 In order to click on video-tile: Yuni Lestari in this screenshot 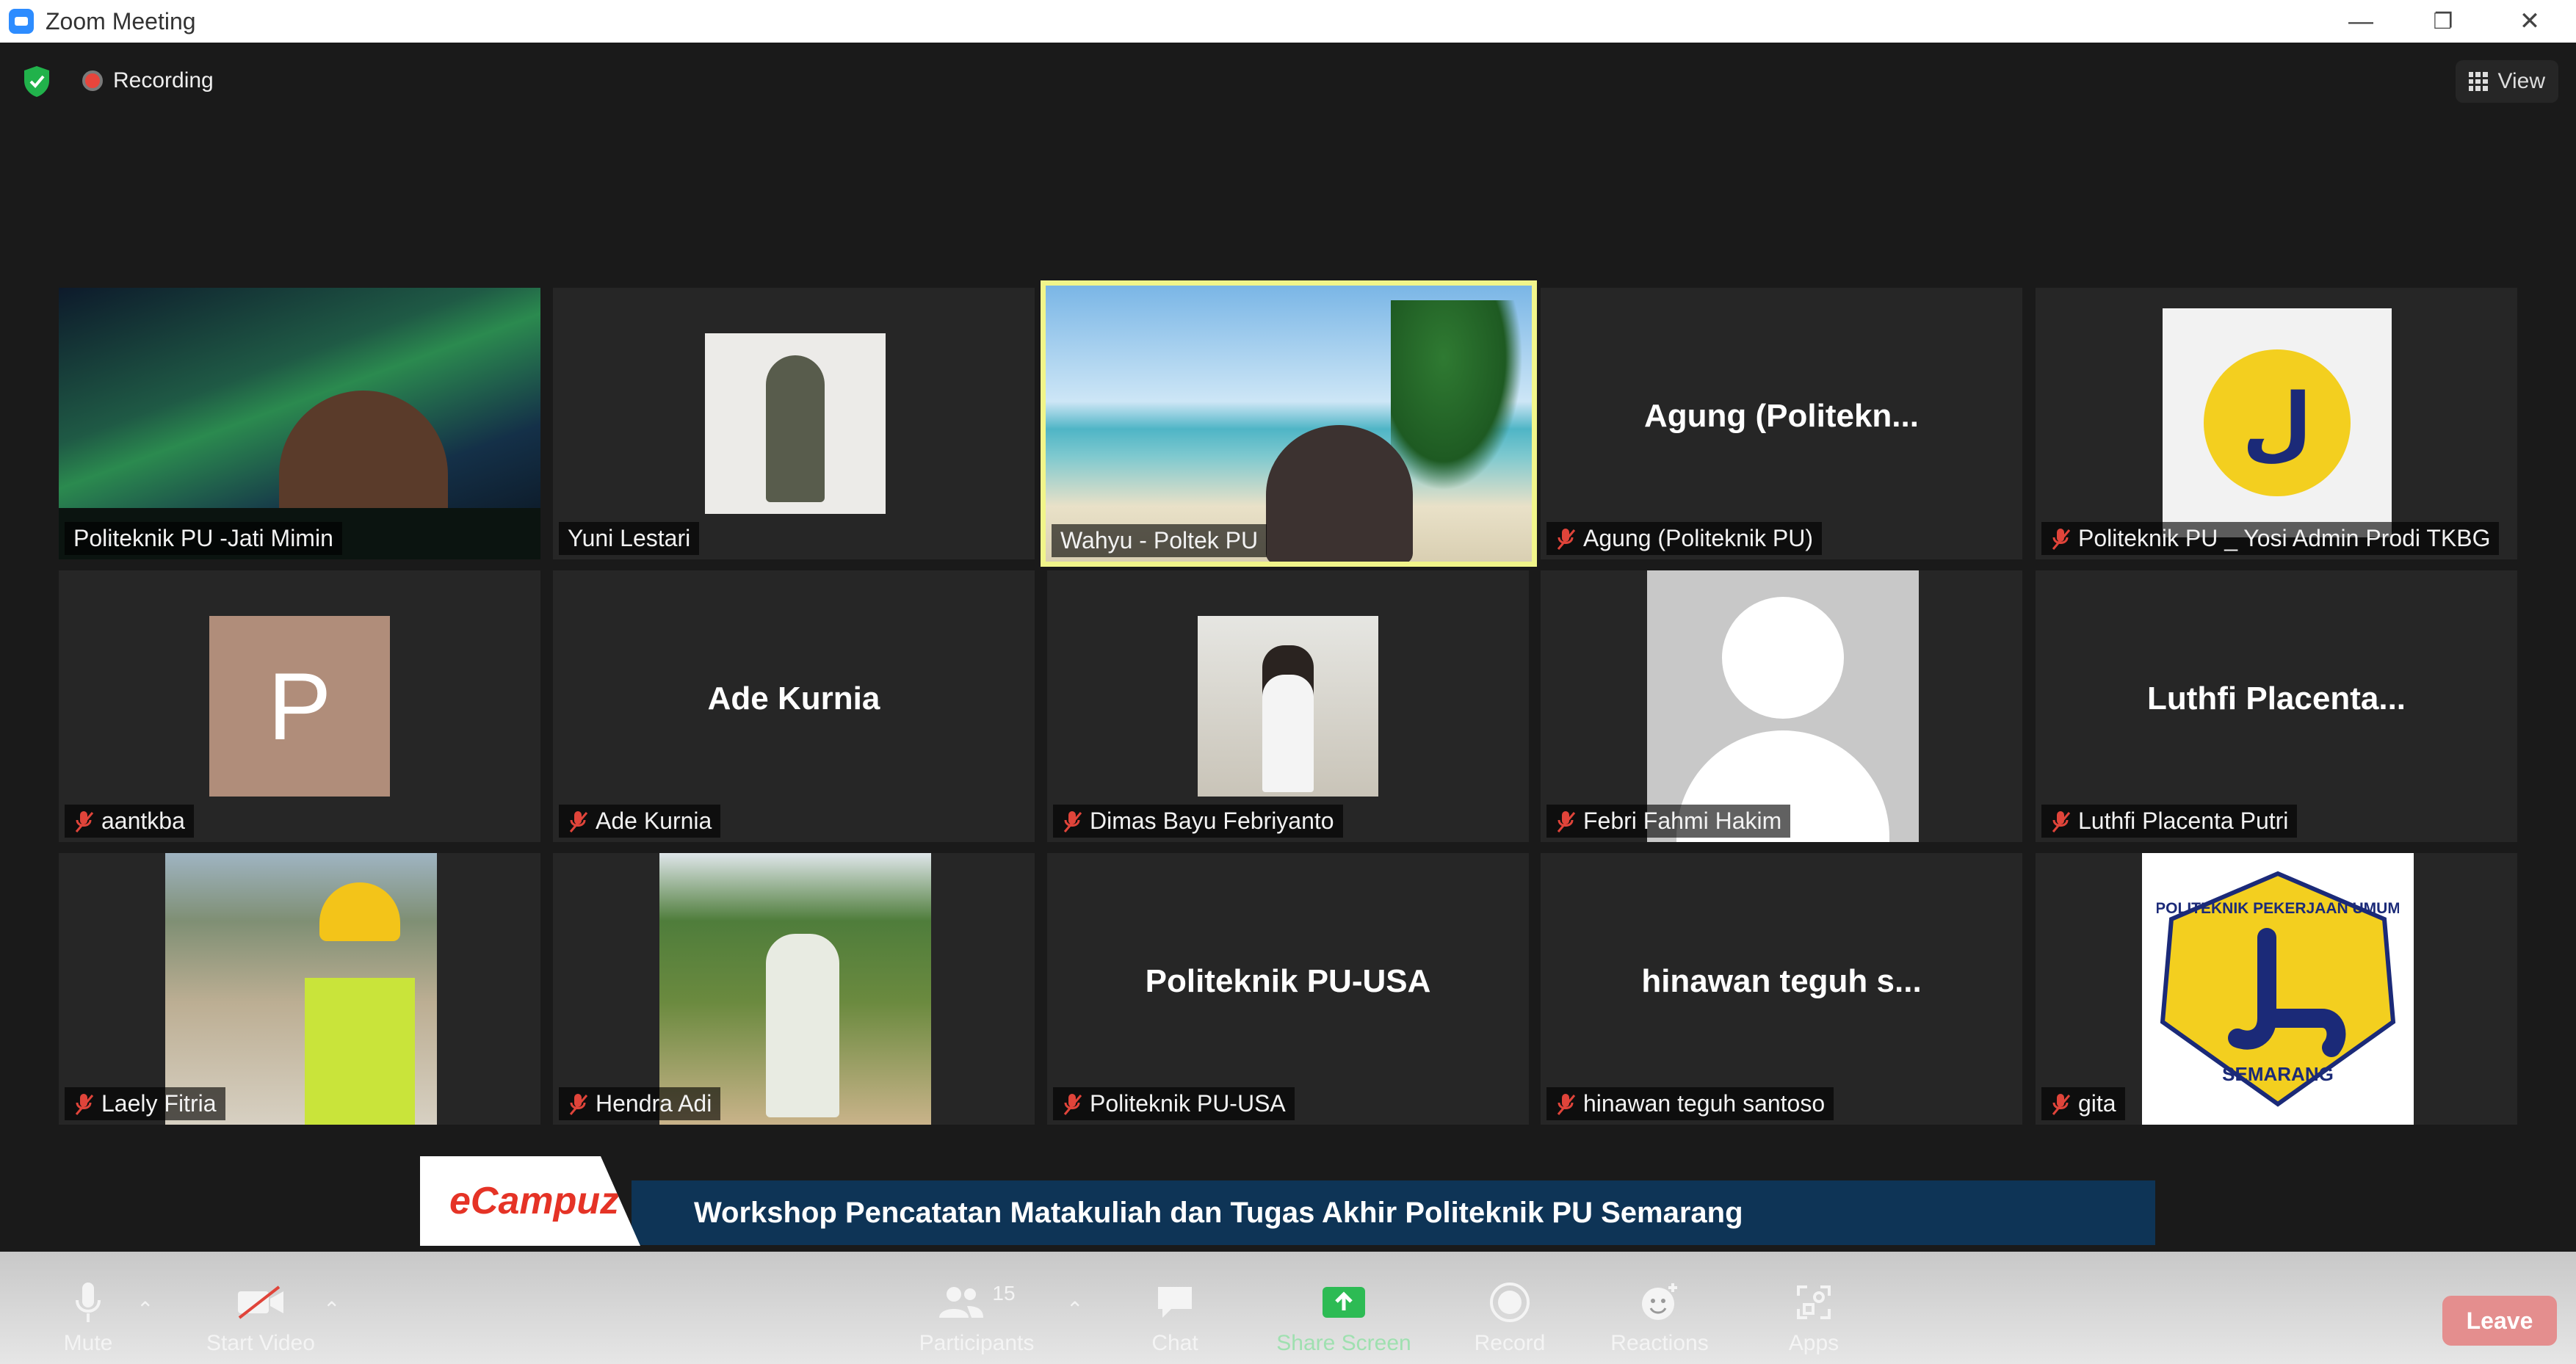, I will do `click(794, 423)`.